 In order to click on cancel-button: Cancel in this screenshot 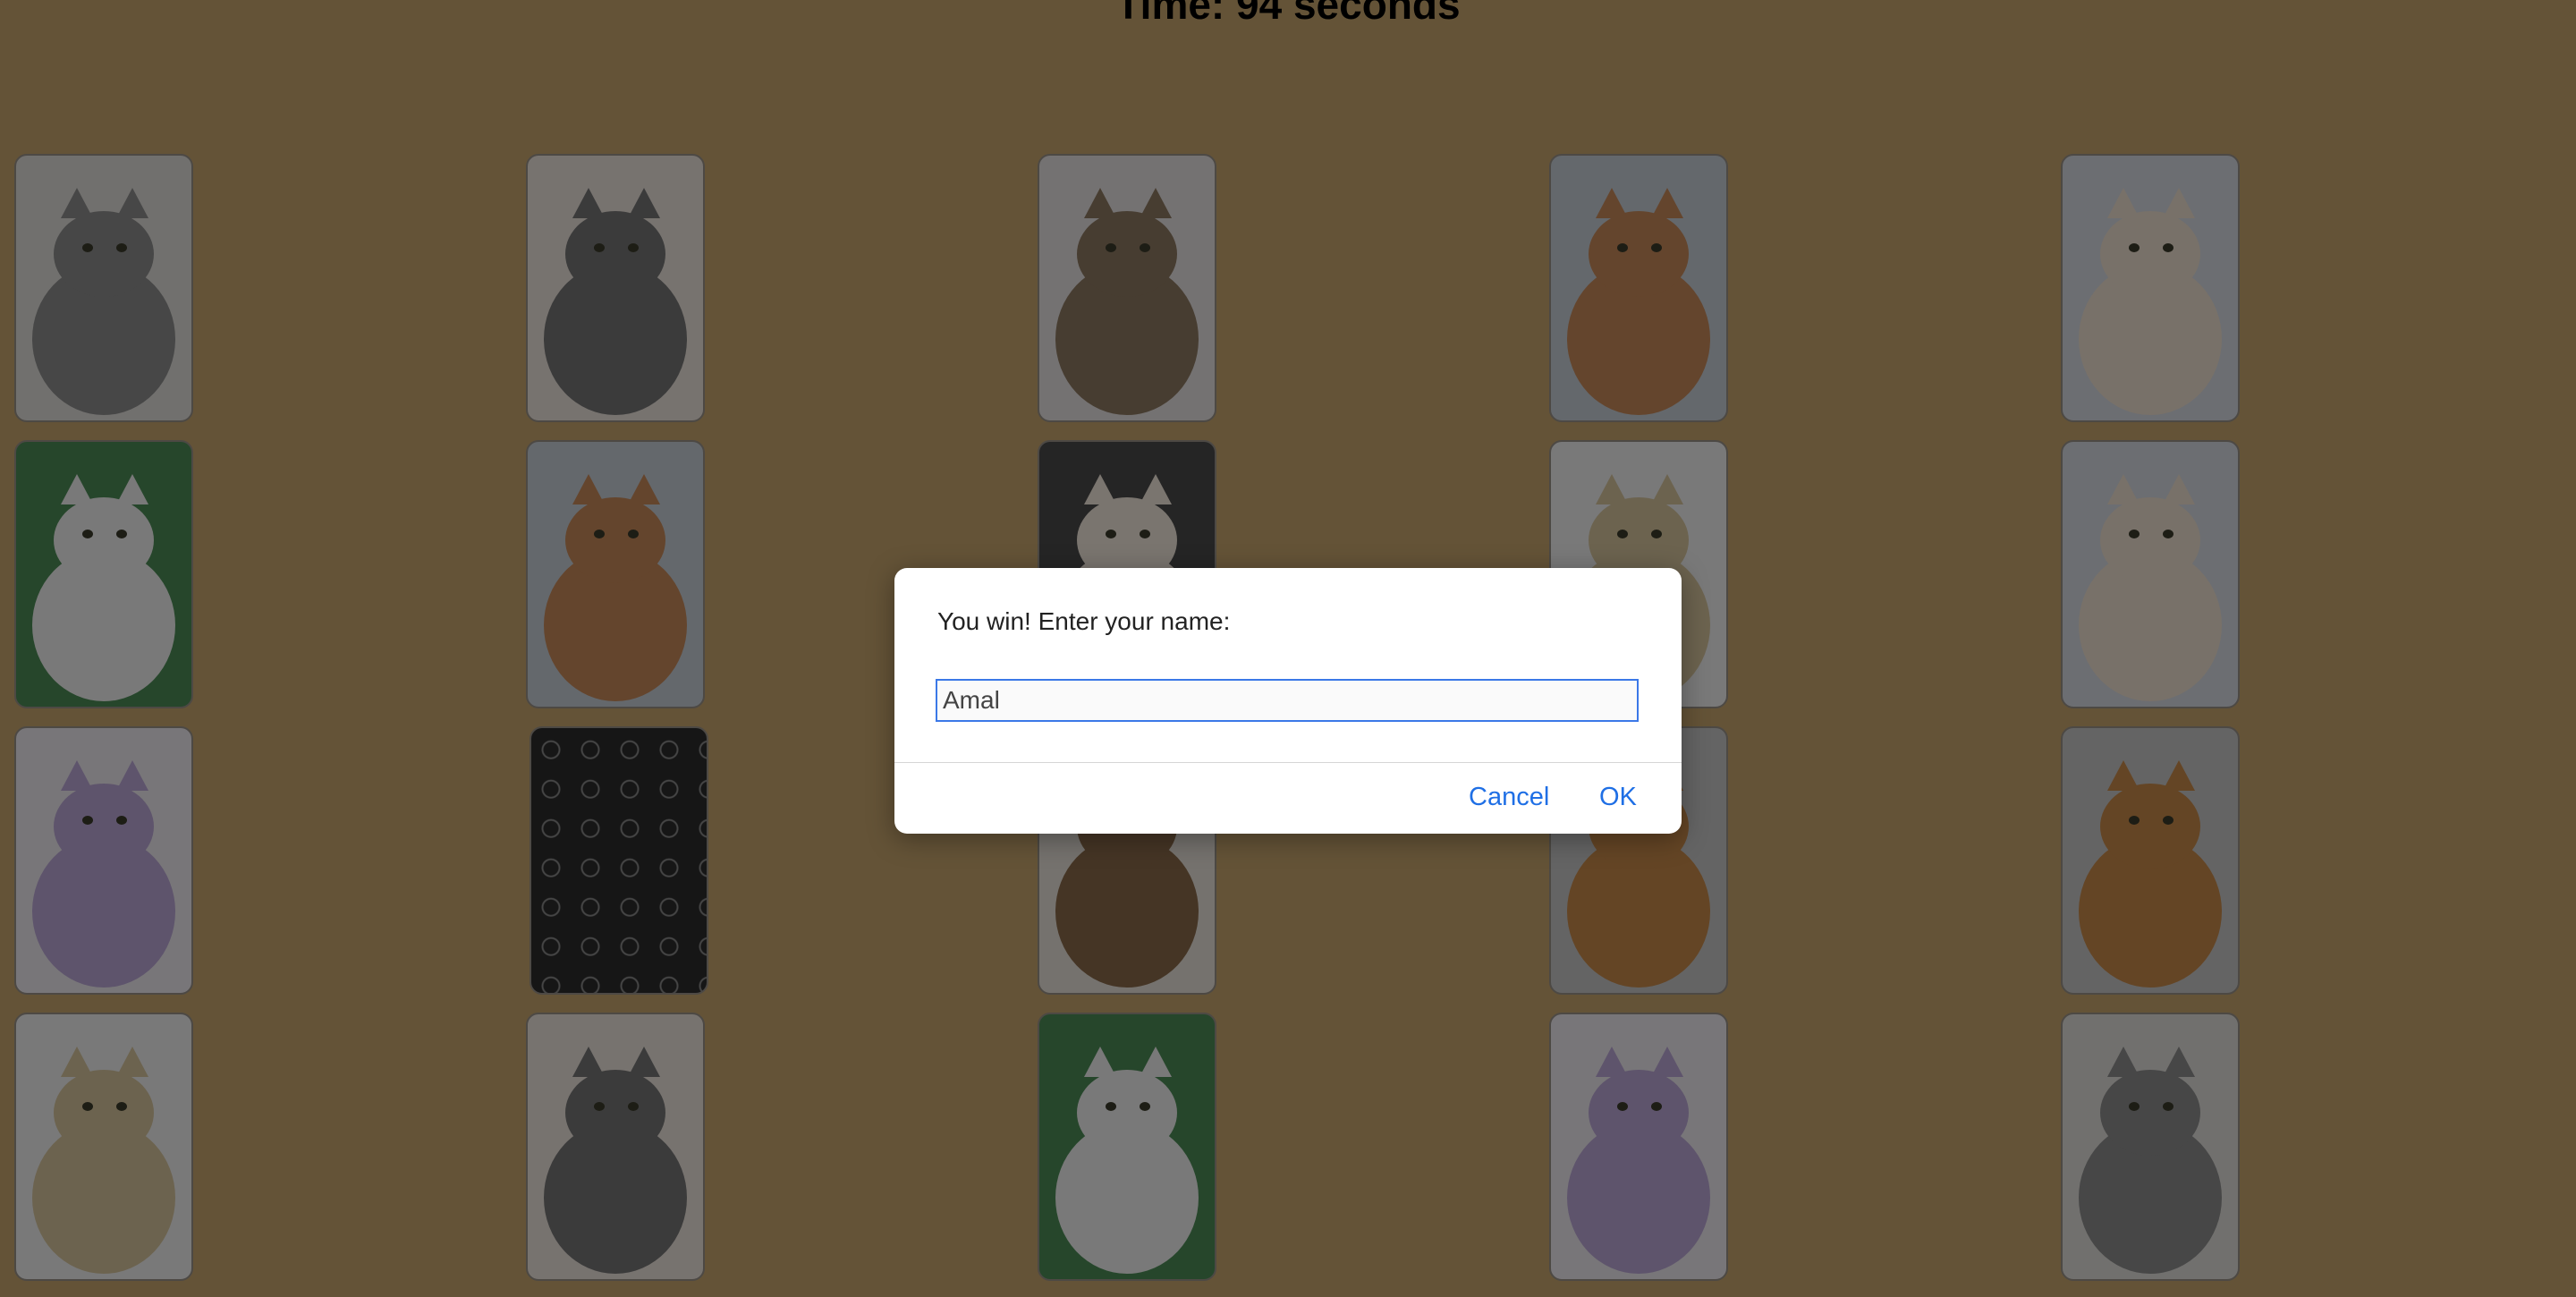, I will do `click(1509, 797)`.